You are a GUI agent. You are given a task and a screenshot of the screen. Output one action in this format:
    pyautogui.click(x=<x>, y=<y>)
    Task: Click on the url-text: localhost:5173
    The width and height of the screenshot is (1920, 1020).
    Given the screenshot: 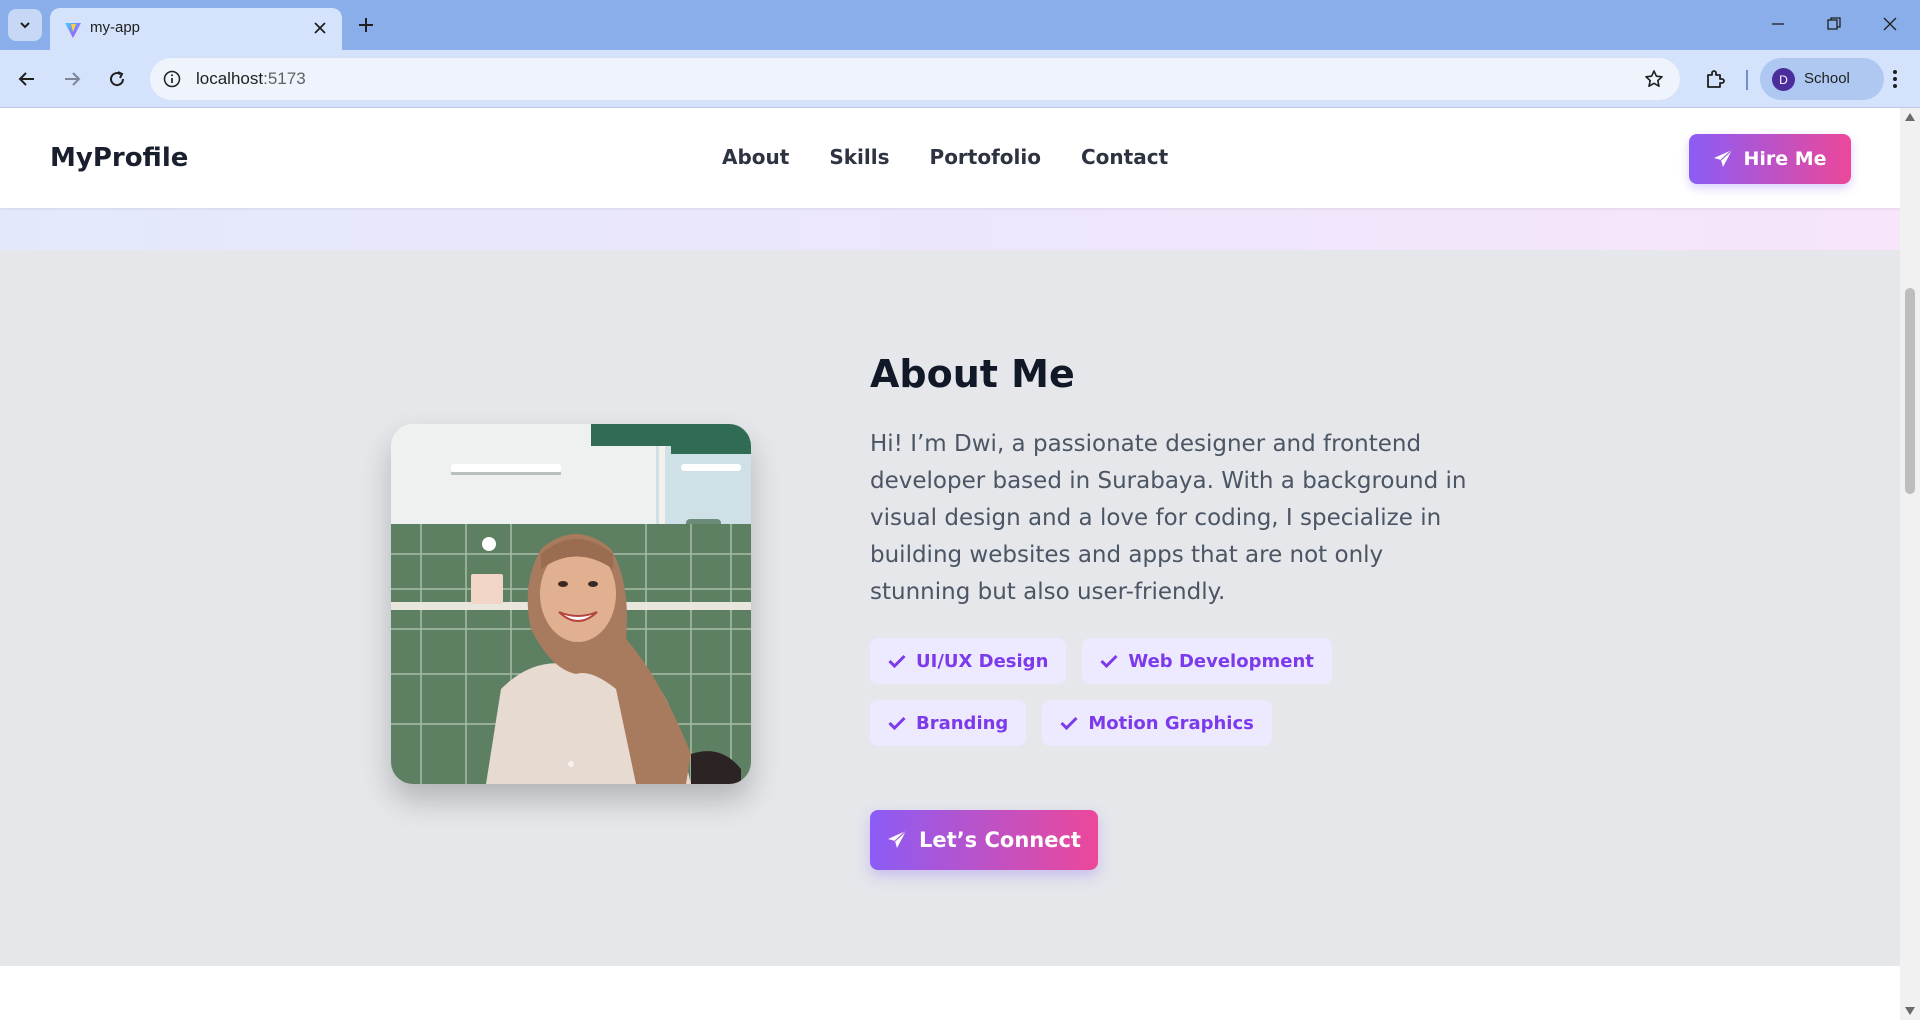 What is the action you would take?
    pyautogui.click(x=251, y=79)
    